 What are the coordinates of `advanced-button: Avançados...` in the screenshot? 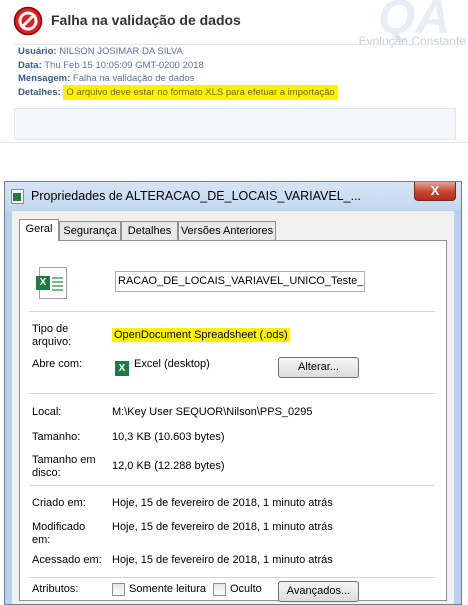 It's located at (318, 591).